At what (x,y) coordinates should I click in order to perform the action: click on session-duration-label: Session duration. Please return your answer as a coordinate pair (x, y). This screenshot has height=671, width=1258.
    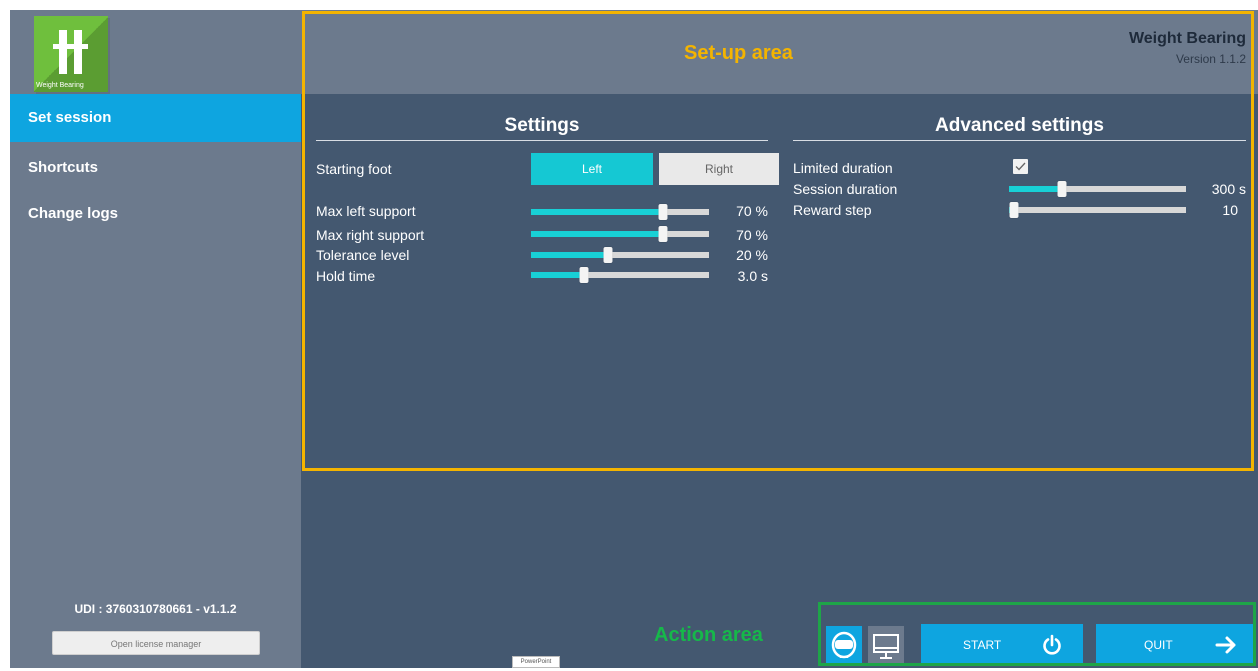
    Looking at the image, I should click on (845, 189).